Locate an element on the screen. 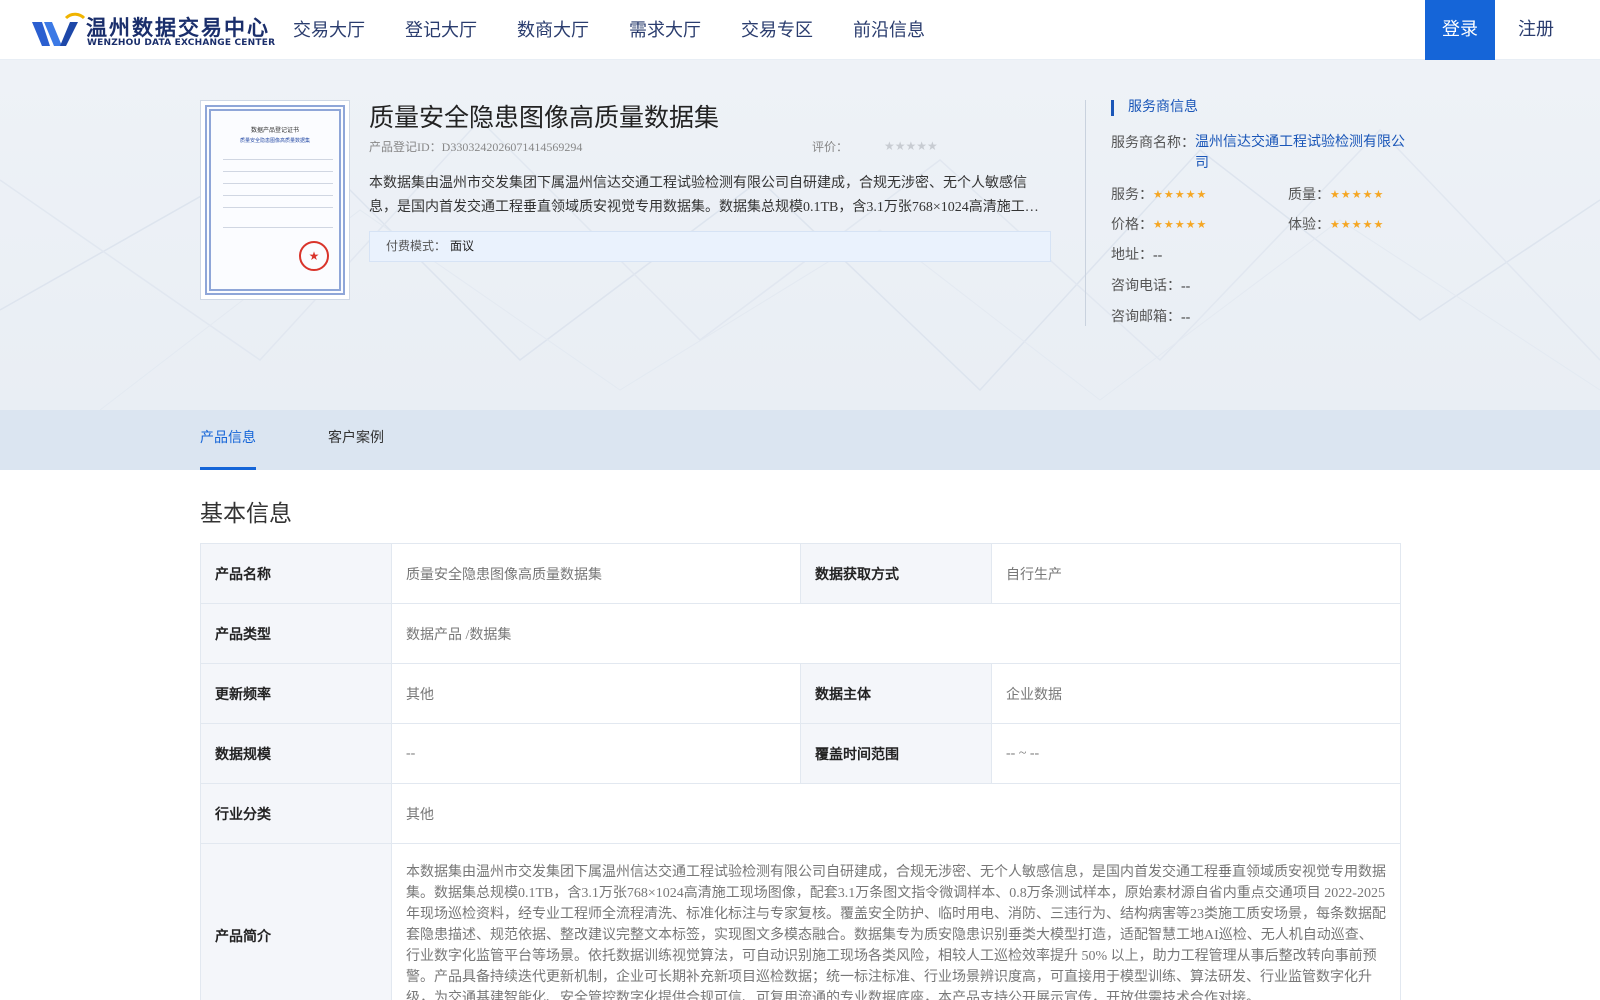  product-registration-id: 产品登记ID：D3303242026071414569294 is located at coordinates (476, 147).